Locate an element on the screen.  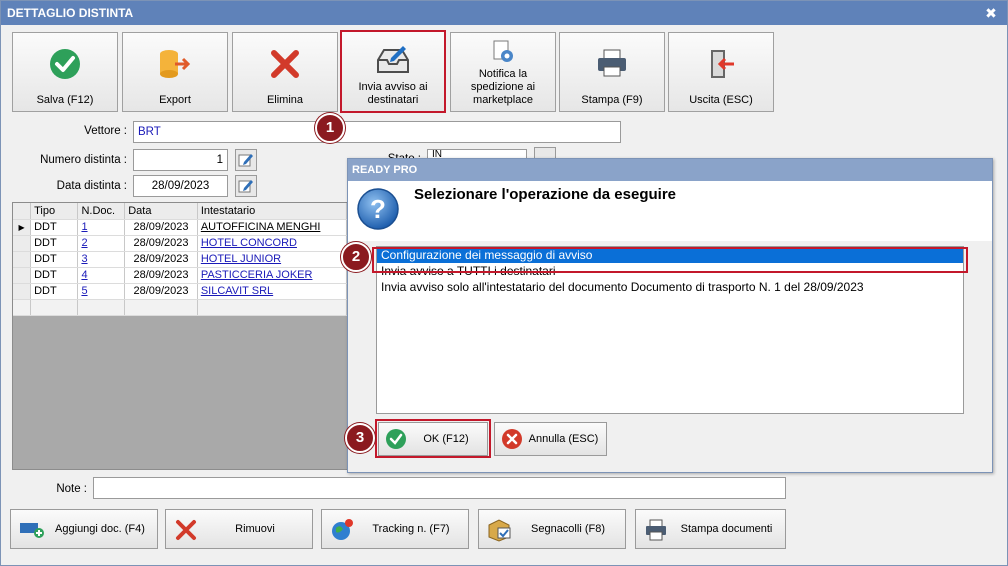
col-ndoc: N.Doc. is located at coordinates (101, 211).